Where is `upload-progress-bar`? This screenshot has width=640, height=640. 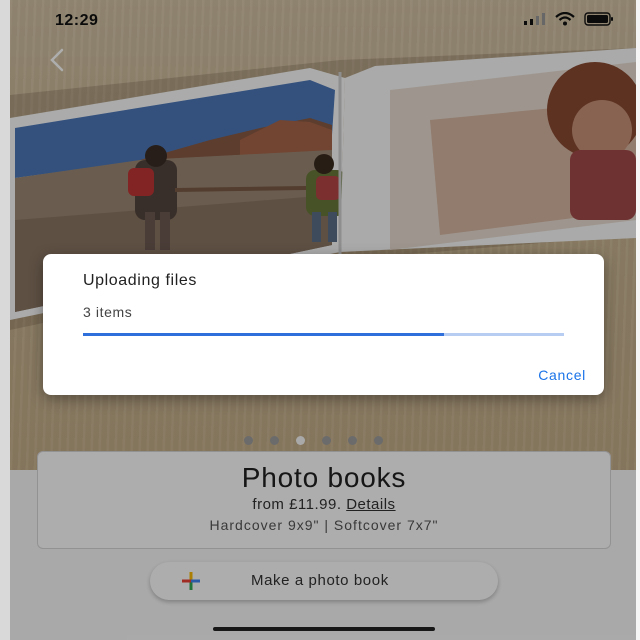
upload-progress-bar is located at coordinates (323, 334).